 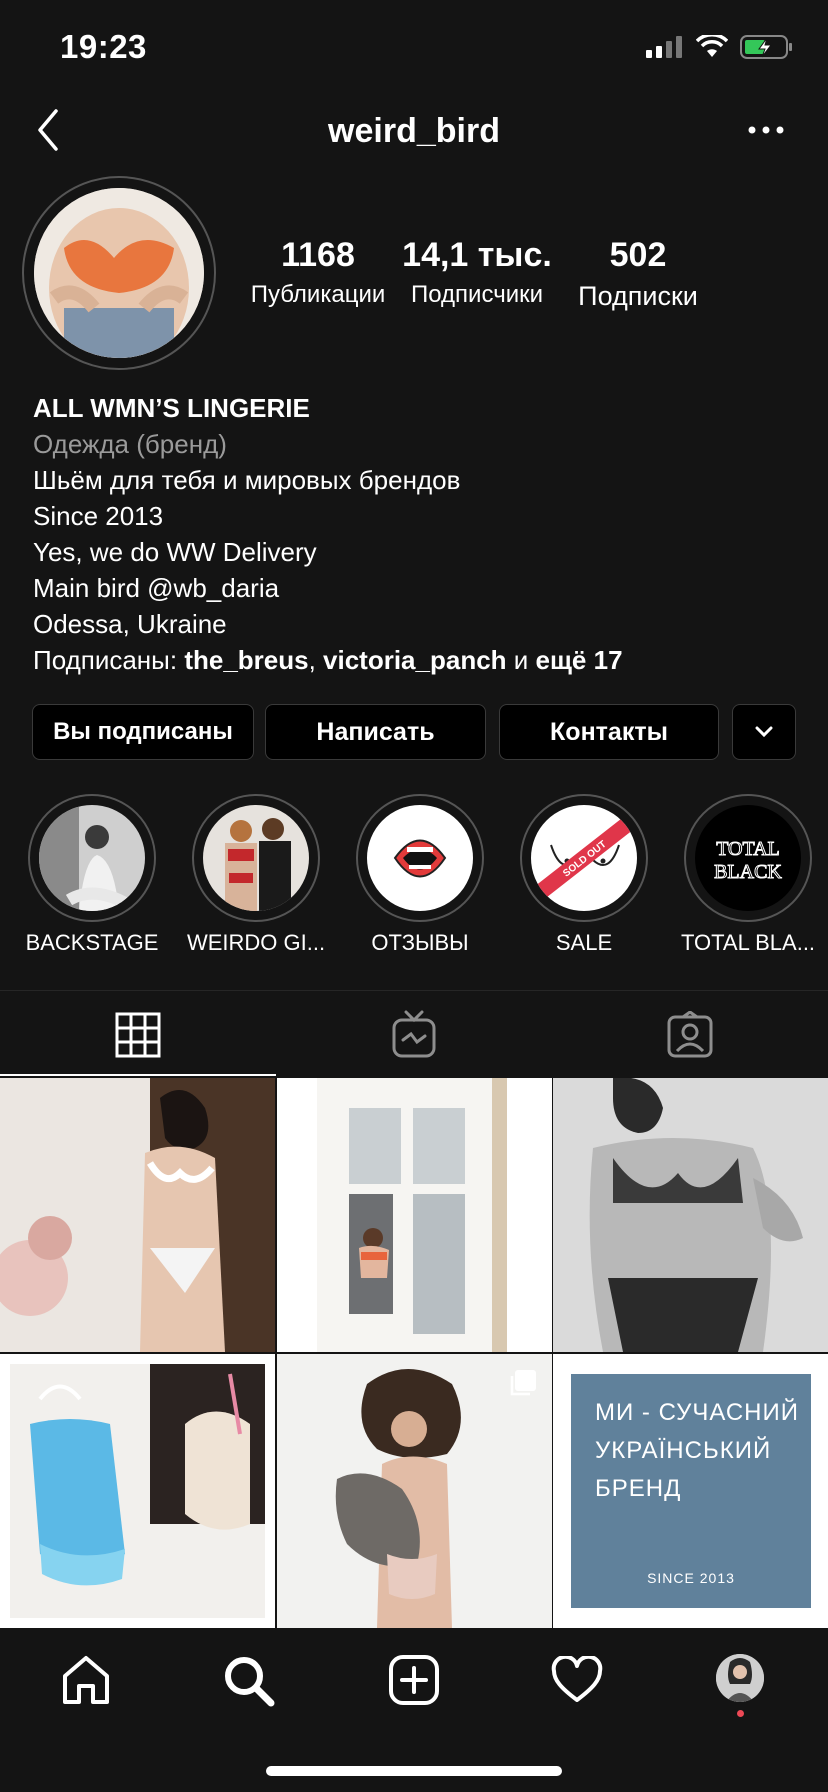 What do you see at coordinates (712, 46) in the screenshot?
I see `wifi-icon` at bounding box center [712, 46].